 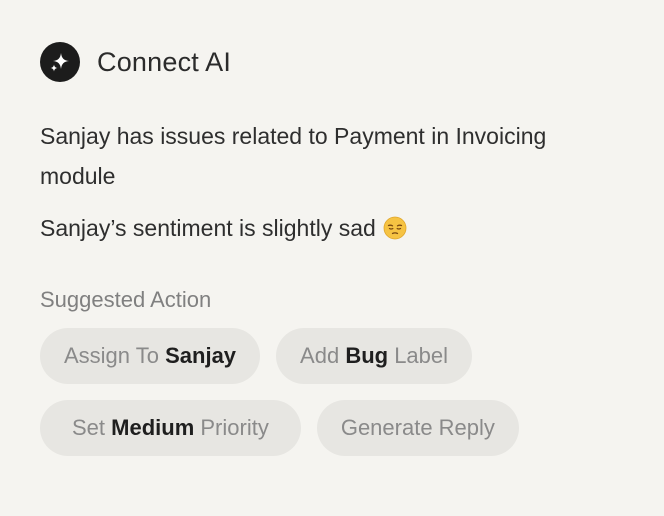 What do you see at coordinates (208, 228) in the screenshot?
I see `sentiment-text: Sanjay’s sentiment is slightly sad` at bounding box center [208, 228].